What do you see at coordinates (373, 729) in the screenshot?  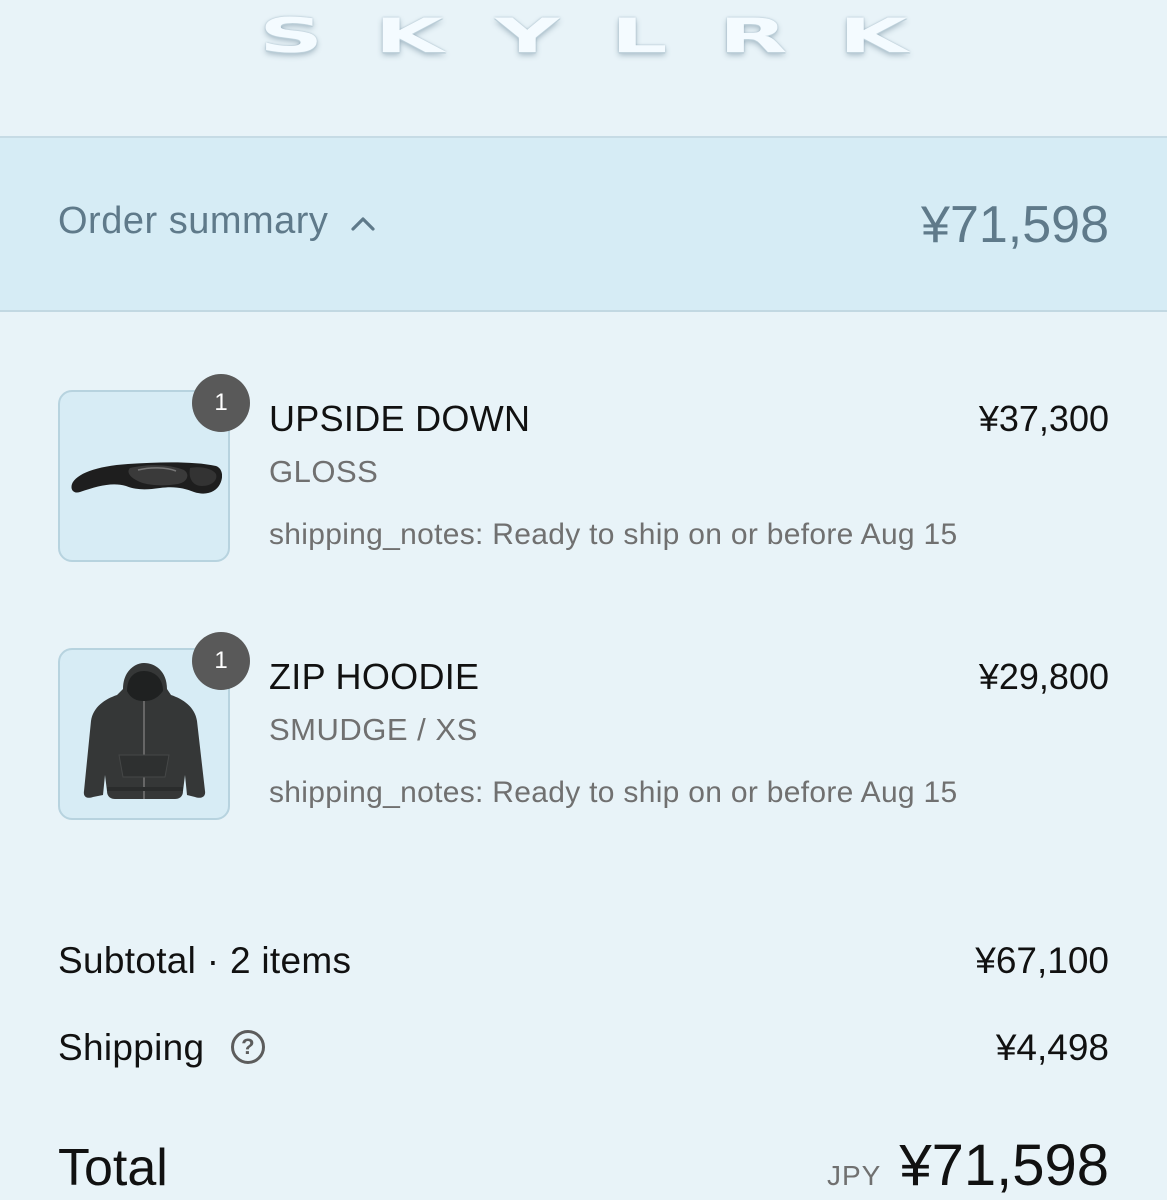 I see `item-variant: SMUDGE / XS` at bounding box center [373, 729].